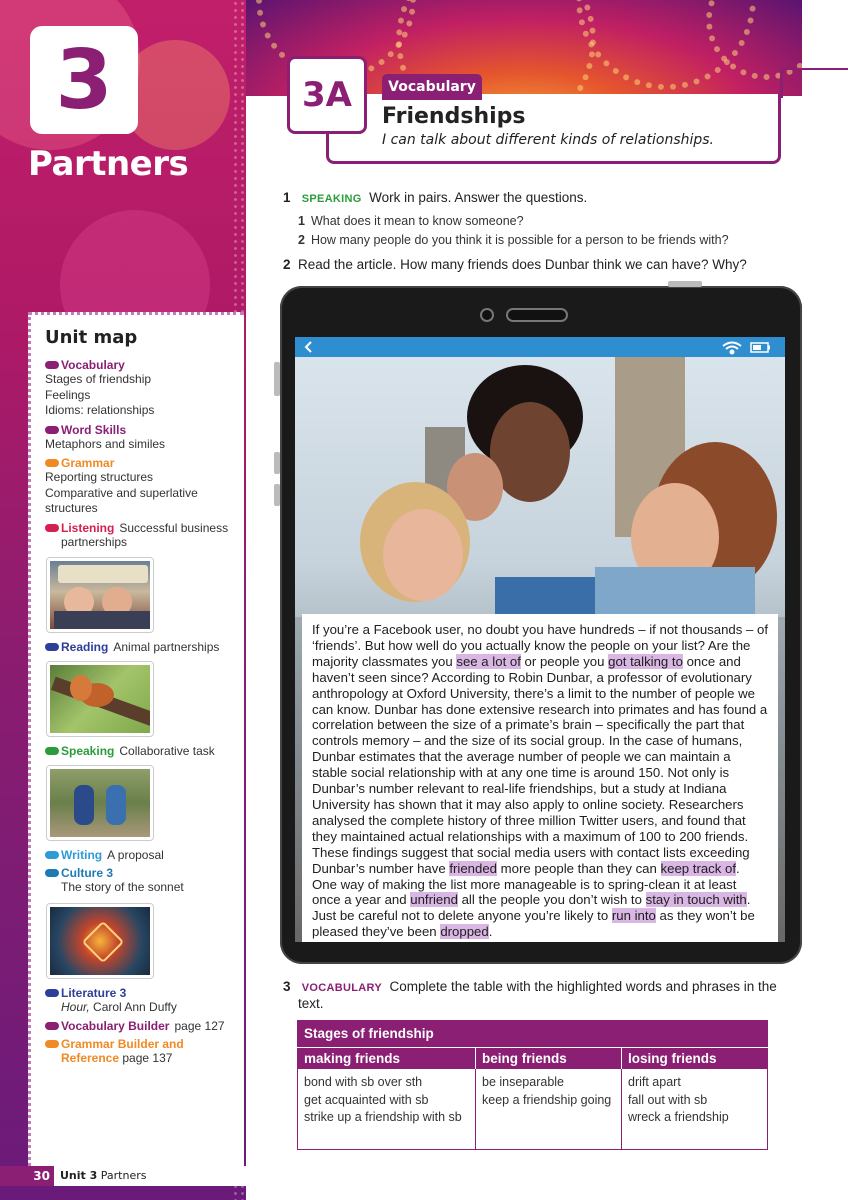 The width and height of the screenshot is (848, 1200). What do you see at coordinates (144, 528) in the screenshot?
I see `map-listening: Listening Successful business` at bounding box center [144, 528].